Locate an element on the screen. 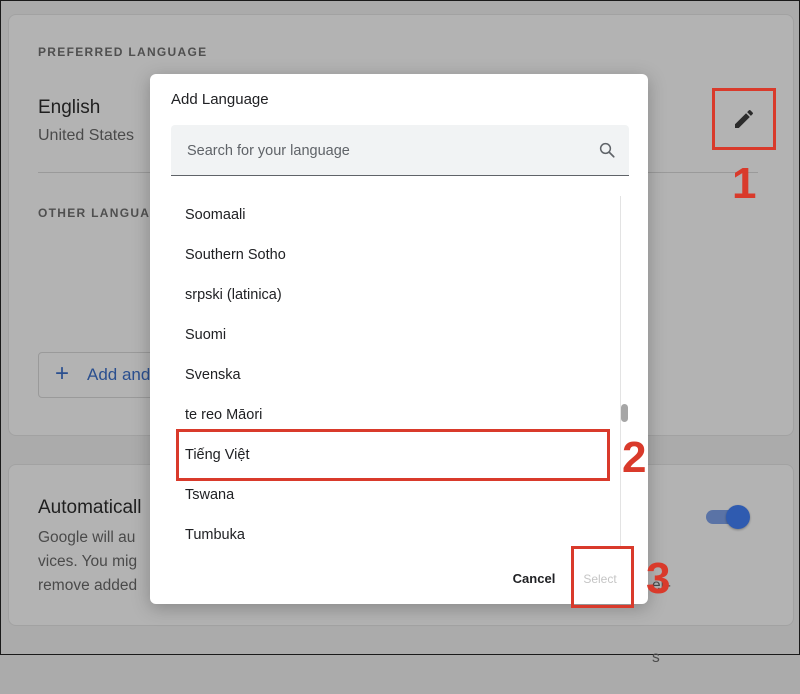  language-option-label: Soomaali is located at coordinates (215, 215).